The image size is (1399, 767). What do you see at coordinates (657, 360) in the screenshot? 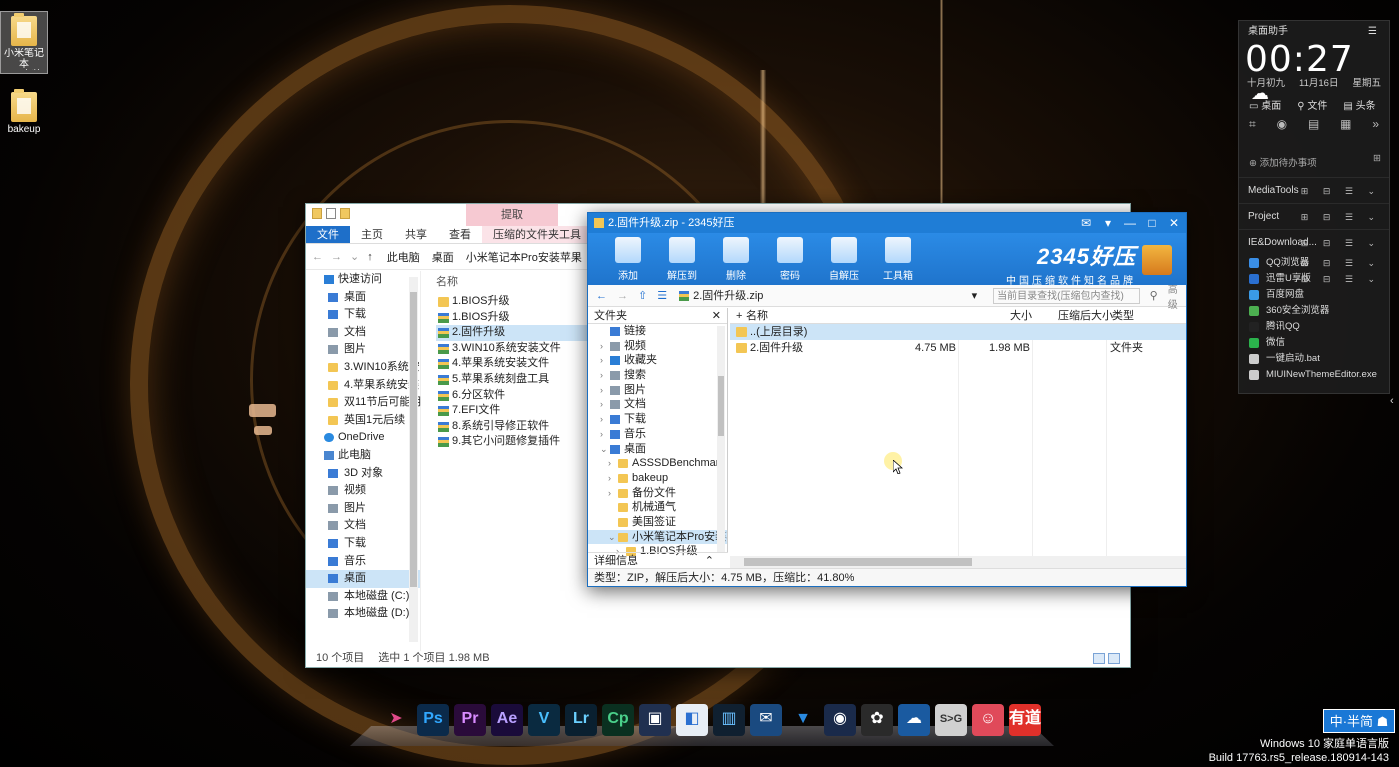
I see `tree-item: › 收藏夹` at bounding box center [657, 360].